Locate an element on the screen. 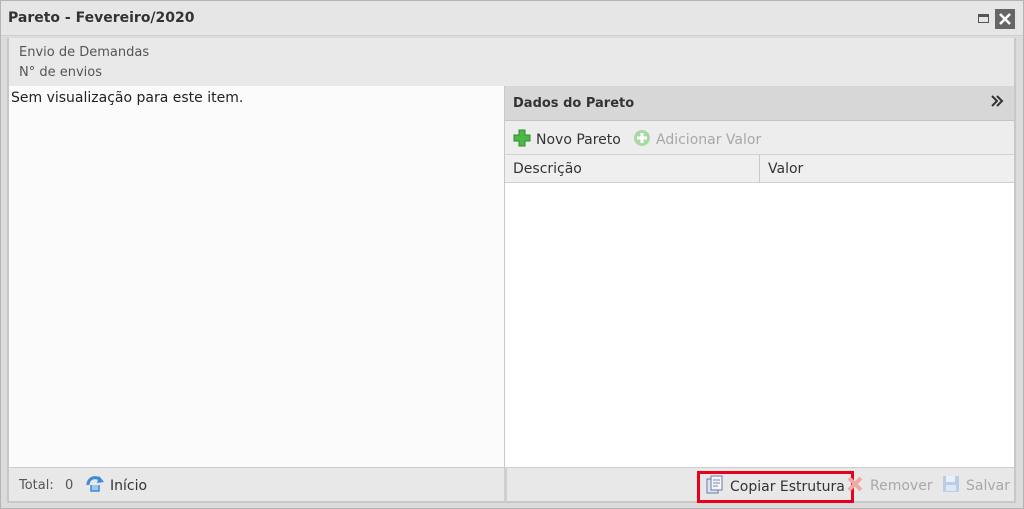 This screenshot has height=509, width=1024. copy-structure-button: Copiar Estrutura is located at coordinates (775, 487).